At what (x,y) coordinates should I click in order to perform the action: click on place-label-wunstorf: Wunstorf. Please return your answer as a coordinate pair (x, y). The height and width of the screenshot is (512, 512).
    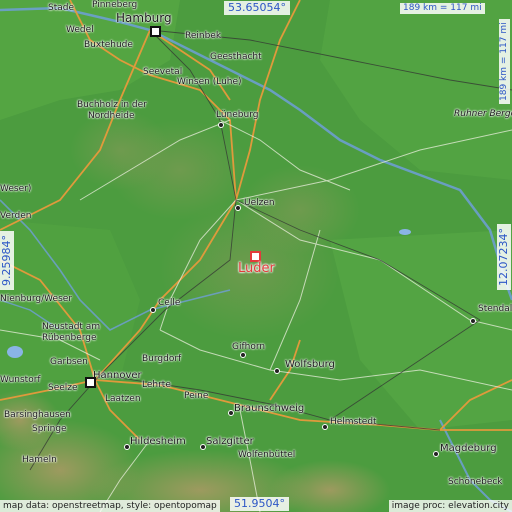
    Looking at the image, I should click on (20, 380).